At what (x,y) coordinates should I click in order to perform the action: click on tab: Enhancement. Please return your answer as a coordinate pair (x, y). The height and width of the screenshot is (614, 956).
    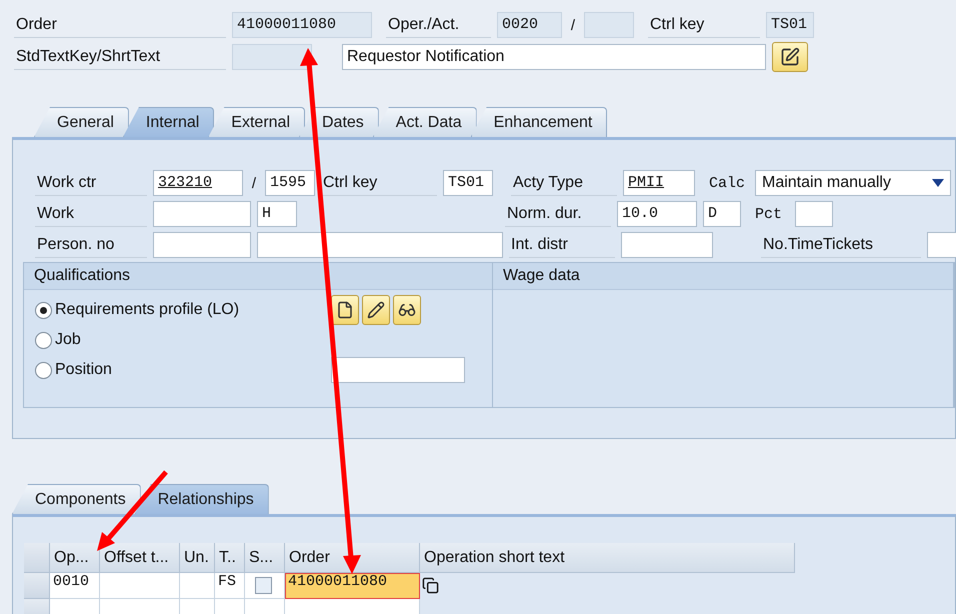
    Looking at the image, I should click on (539, 122).